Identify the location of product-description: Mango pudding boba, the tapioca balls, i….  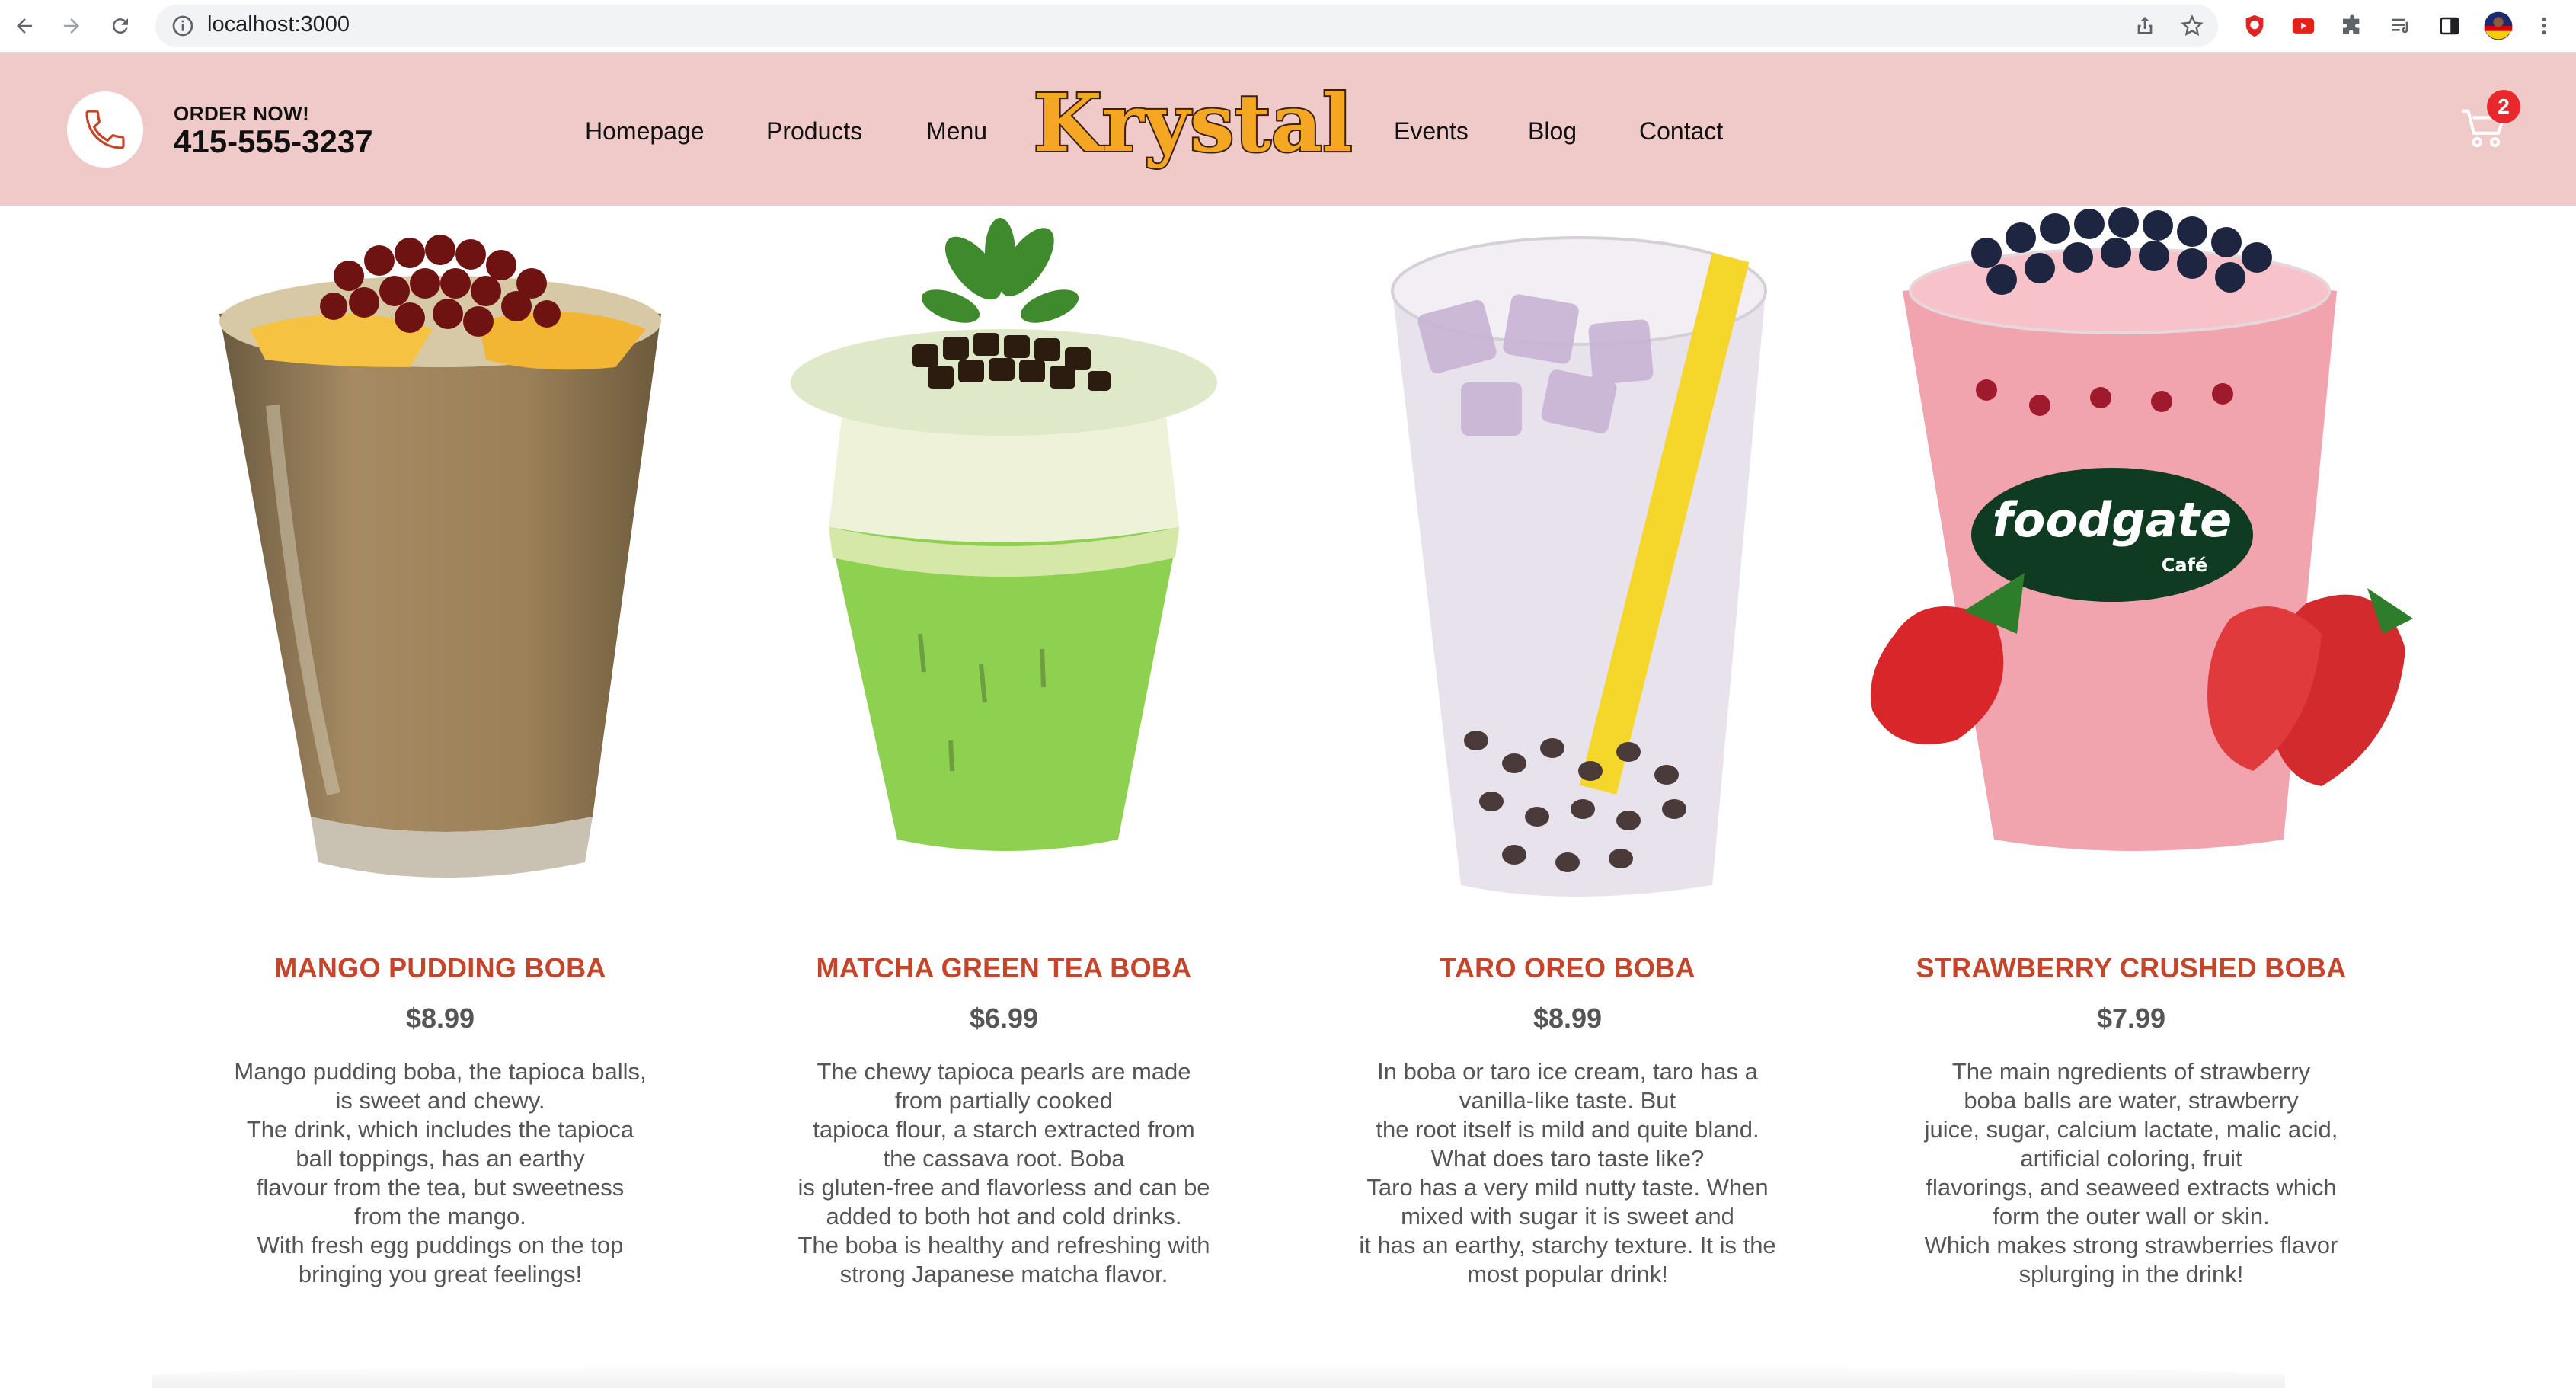
(441, 1172).